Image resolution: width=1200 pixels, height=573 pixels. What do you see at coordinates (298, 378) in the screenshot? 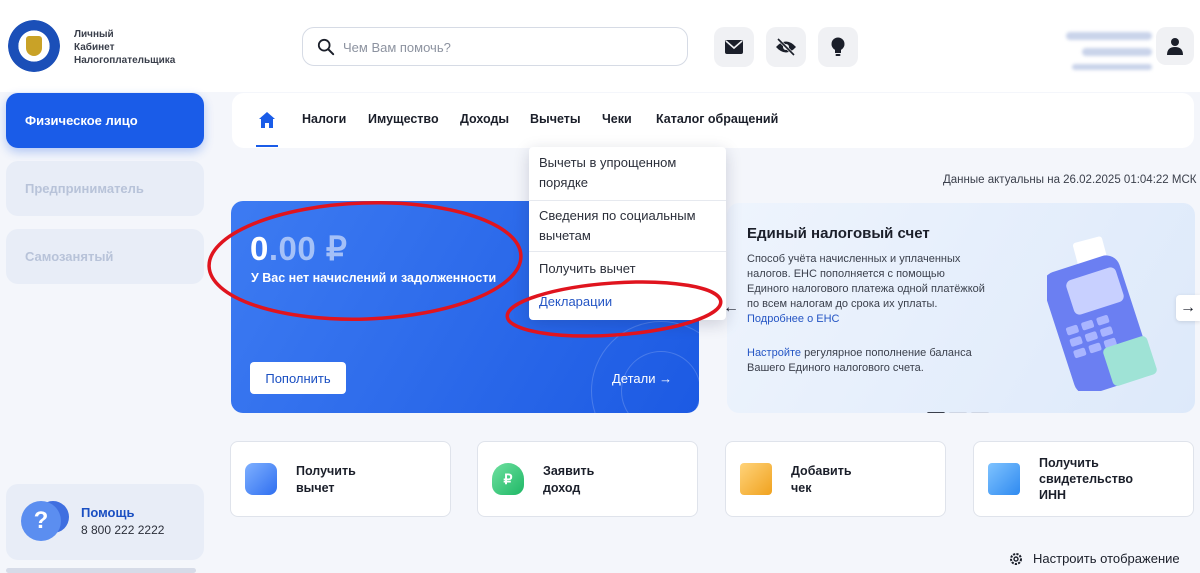
I see `topup-button: Пополнить` at bounding box center [298, 378].